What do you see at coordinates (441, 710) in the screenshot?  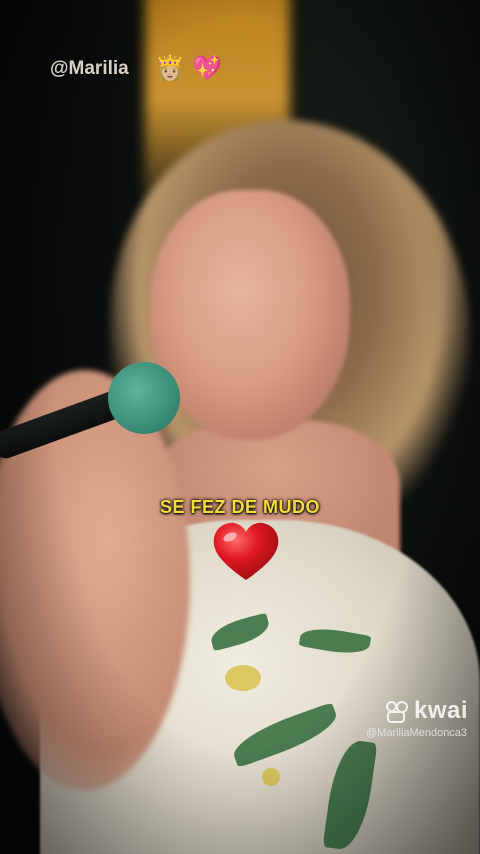 I see `kwai-brand-text: kwai` at bounding box center [441, 710].